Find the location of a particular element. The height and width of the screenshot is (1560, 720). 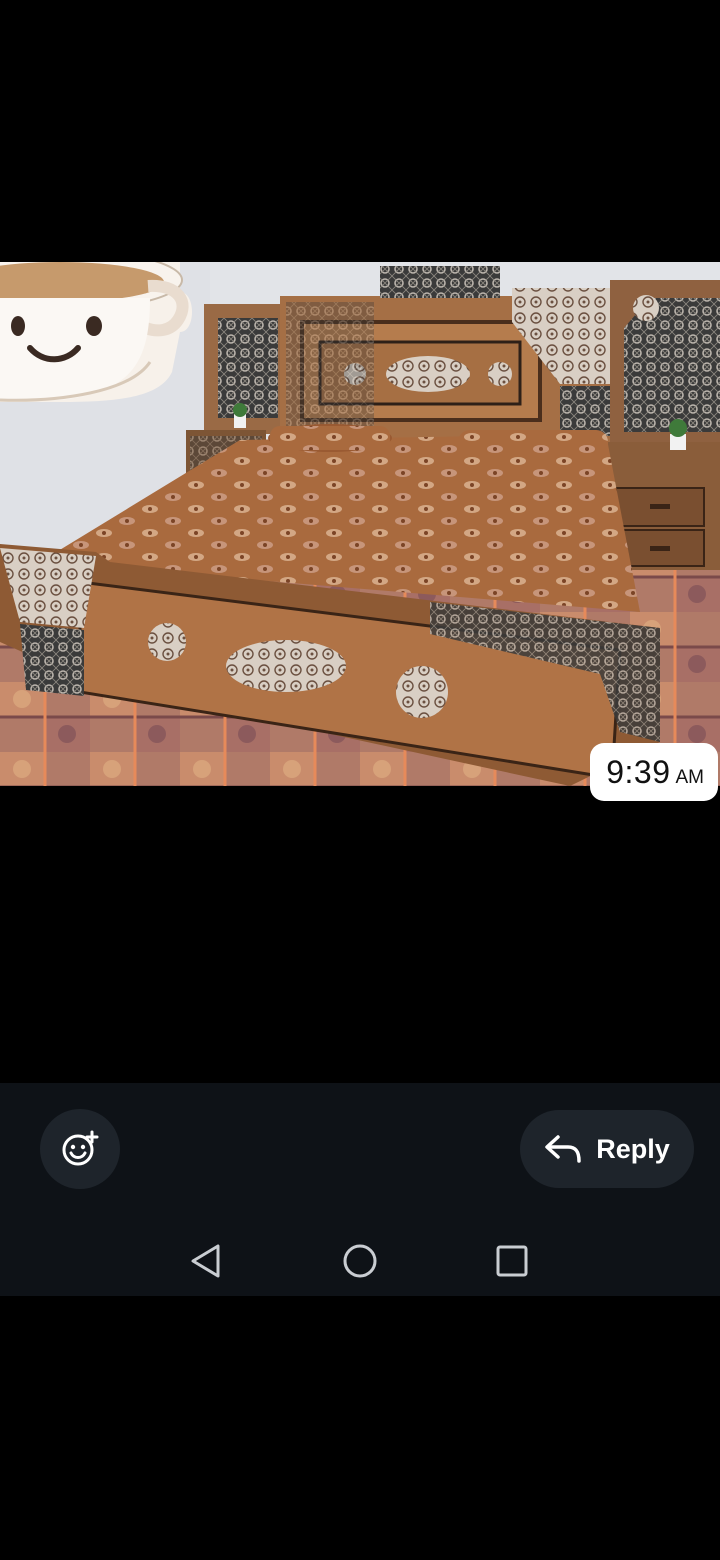

recents-square-icon is located at coordinates (512, 1261).